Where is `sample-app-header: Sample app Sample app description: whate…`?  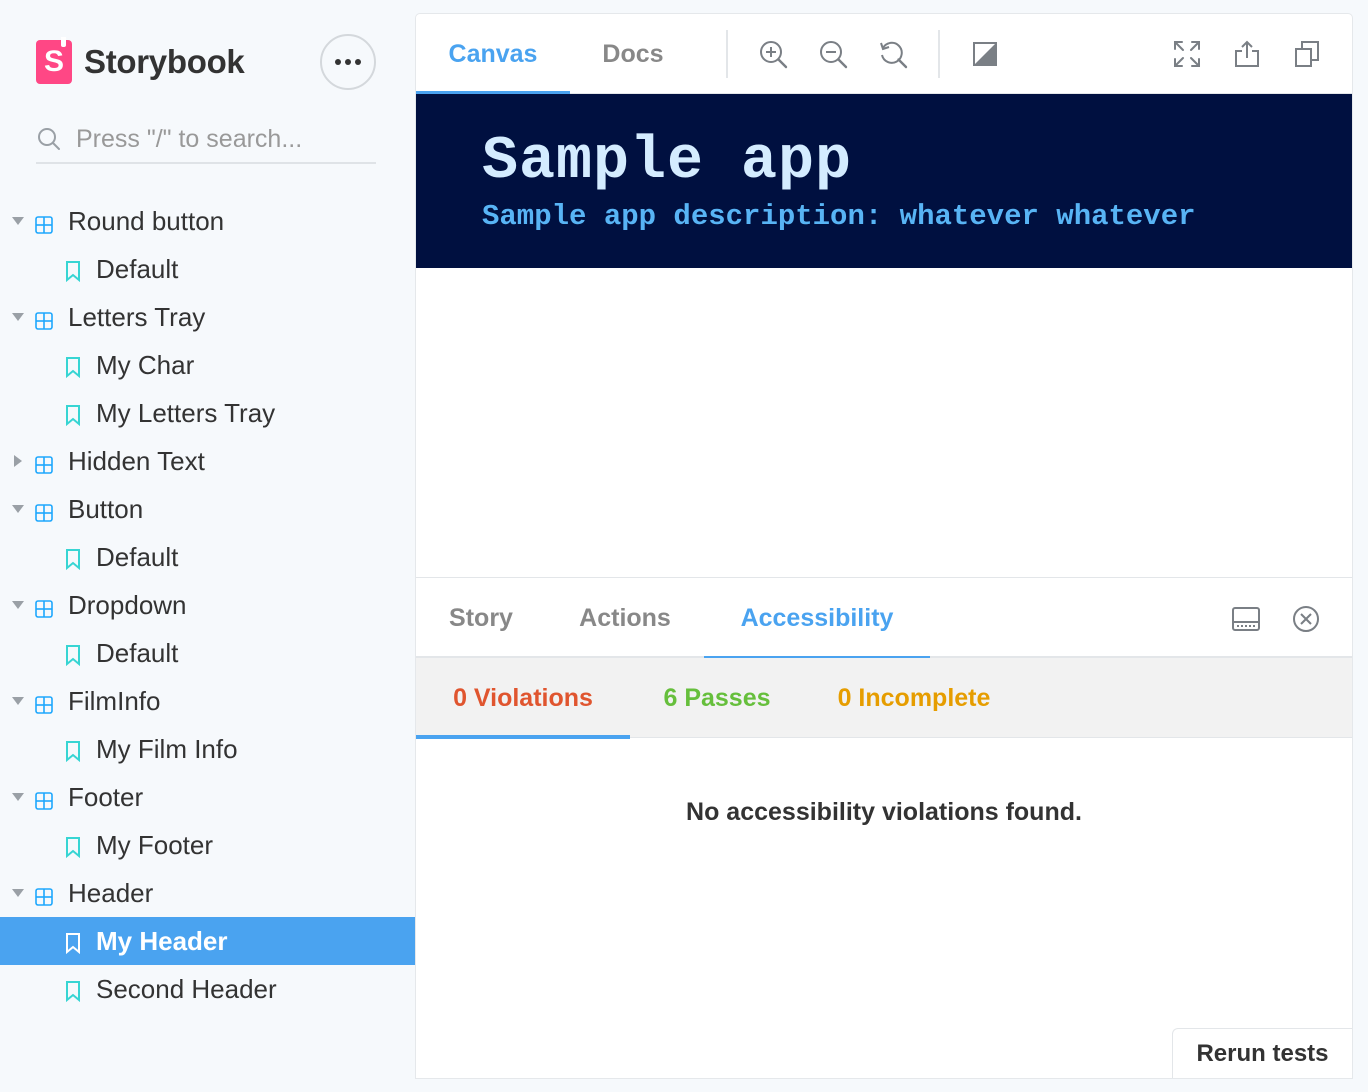 sample-app-header: Sample app Sample app description: whate… is located at coordinates (884, 181).